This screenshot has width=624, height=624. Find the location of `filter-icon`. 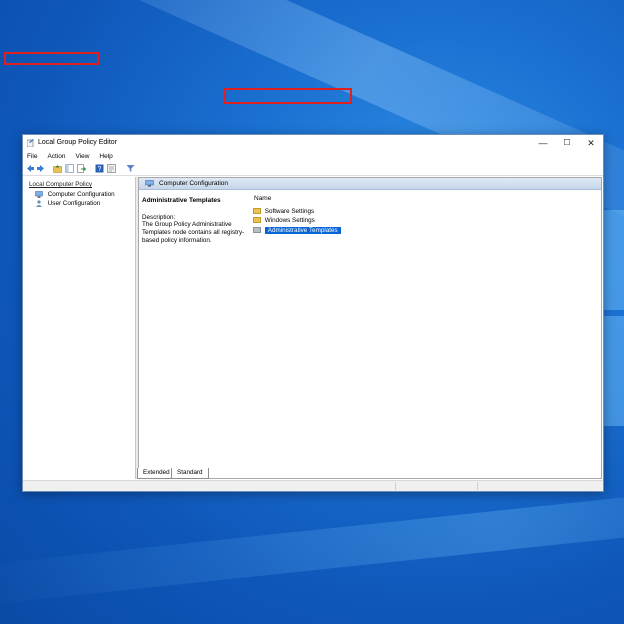

filter-icon is located at coordinates (130, 168).